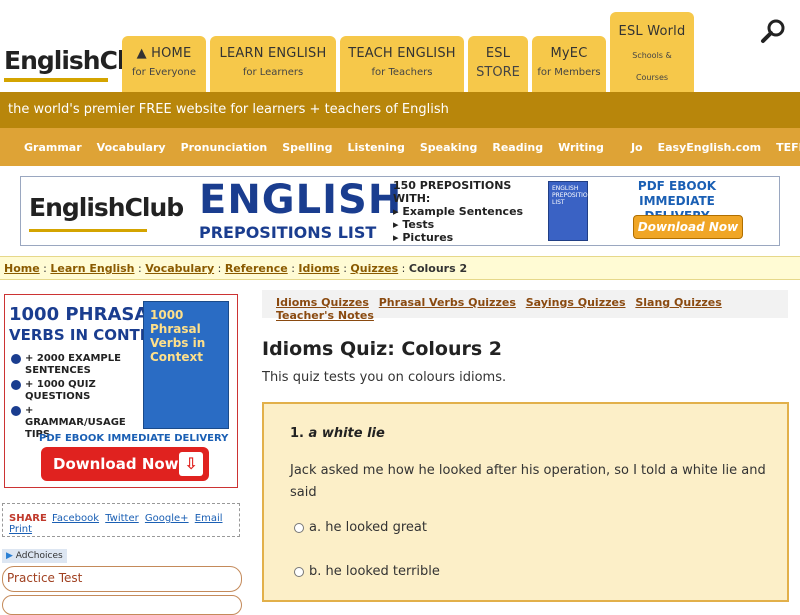 This screenshot has height=615, width=800. What do you see at coordinates (677, 186) in the screenshot?
I see `banner-pdf-line1: PDF EBOOK` at bounding box center [677, 186].